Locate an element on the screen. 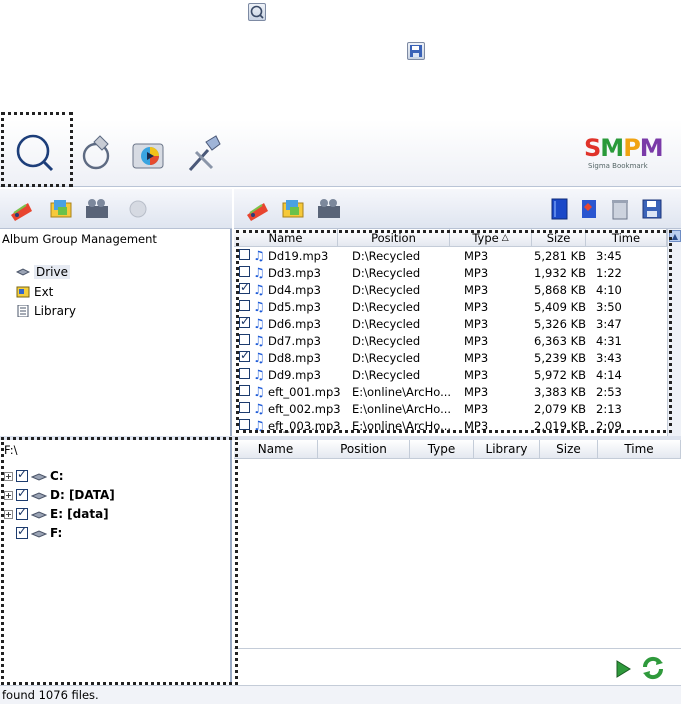  drive-row: + C: is located at coordinates (34, 476).